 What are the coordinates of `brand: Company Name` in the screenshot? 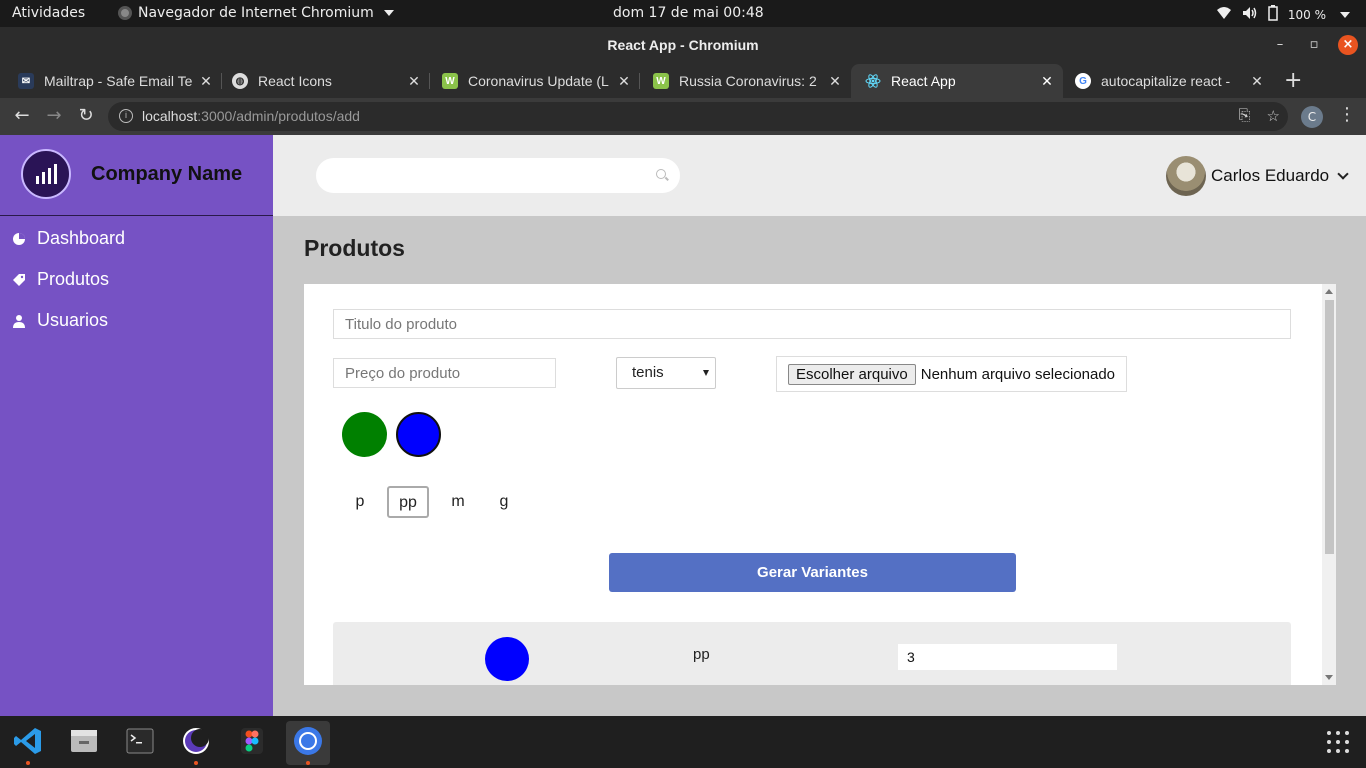 It's located at (136, 175).